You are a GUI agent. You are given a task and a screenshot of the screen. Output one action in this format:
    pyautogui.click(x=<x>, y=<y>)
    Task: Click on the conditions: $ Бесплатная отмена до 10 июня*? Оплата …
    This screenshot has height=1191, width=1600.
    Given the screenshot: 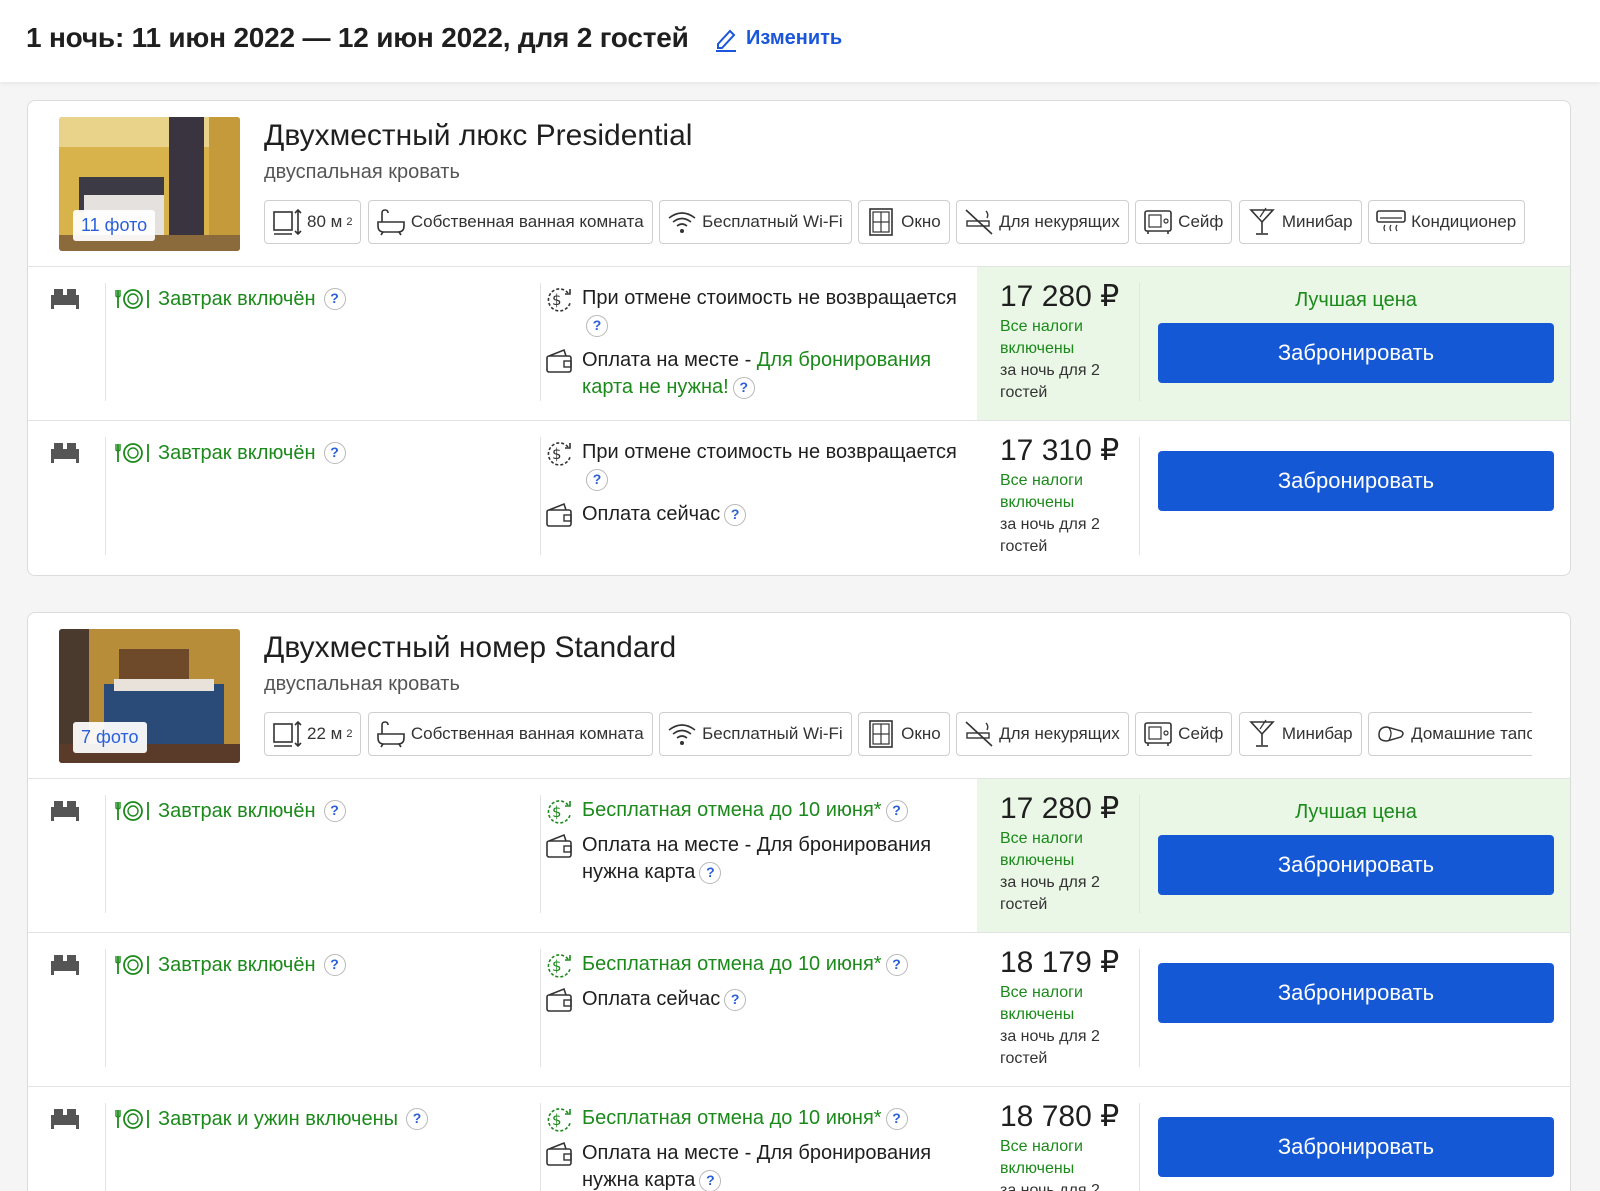 What is the action you would take?
    pyautogui.click(x=754, y=845)
    